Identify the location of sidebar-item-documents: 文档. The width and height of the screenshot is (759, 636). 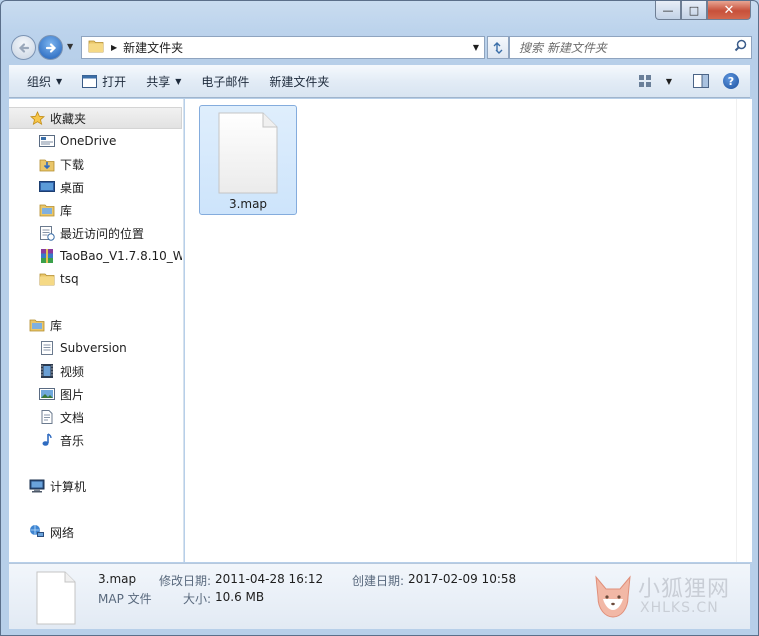
(95, 417).